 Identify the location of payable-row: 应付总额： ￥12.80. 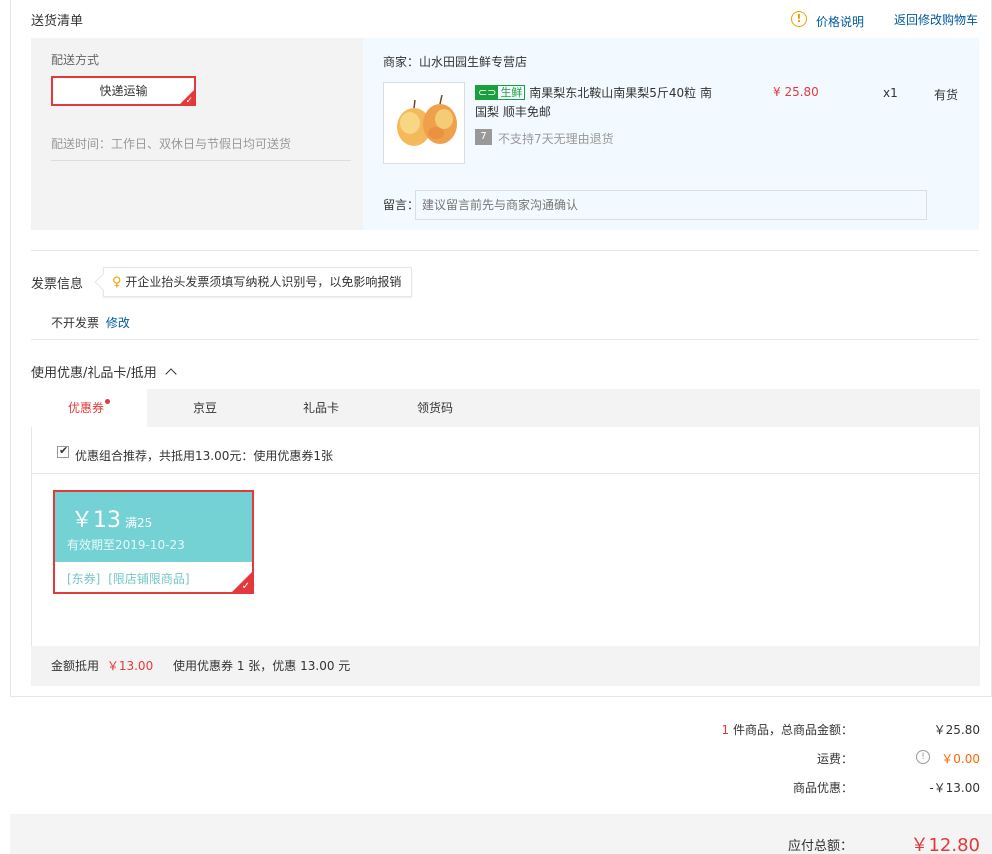
(490, 842).